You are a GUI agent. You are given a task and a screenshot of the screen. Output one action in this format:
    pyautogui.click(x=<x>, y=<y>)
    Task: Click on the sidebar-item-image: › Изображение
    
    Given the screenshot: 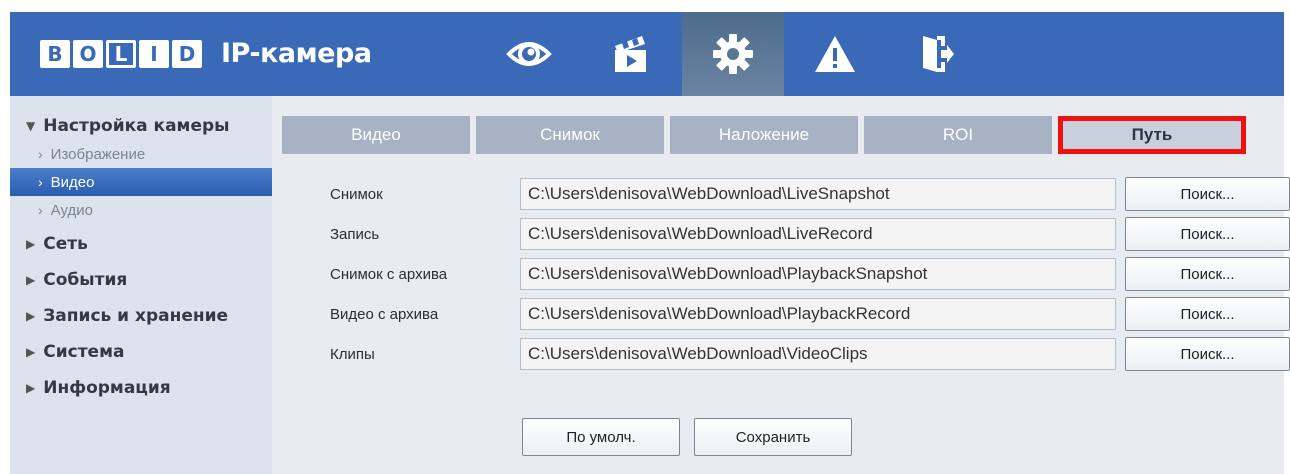 What is the action you would take?
    pyautogui.click(x=141, y=154)
    